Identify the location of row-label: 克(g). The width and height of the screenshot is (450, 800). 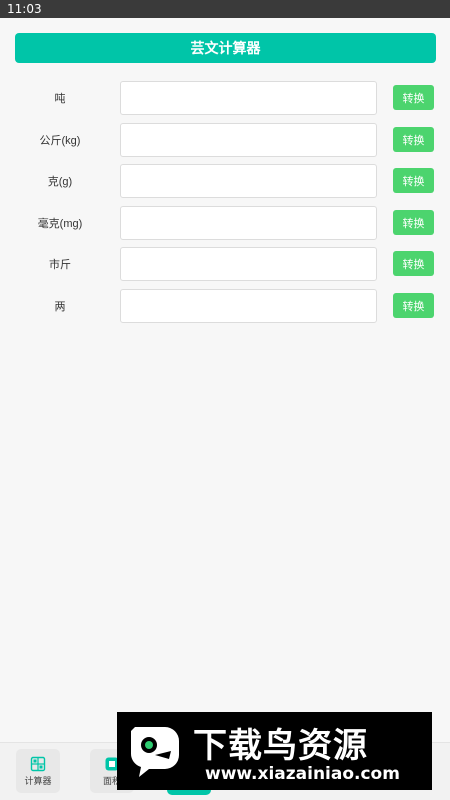
(60, 182).